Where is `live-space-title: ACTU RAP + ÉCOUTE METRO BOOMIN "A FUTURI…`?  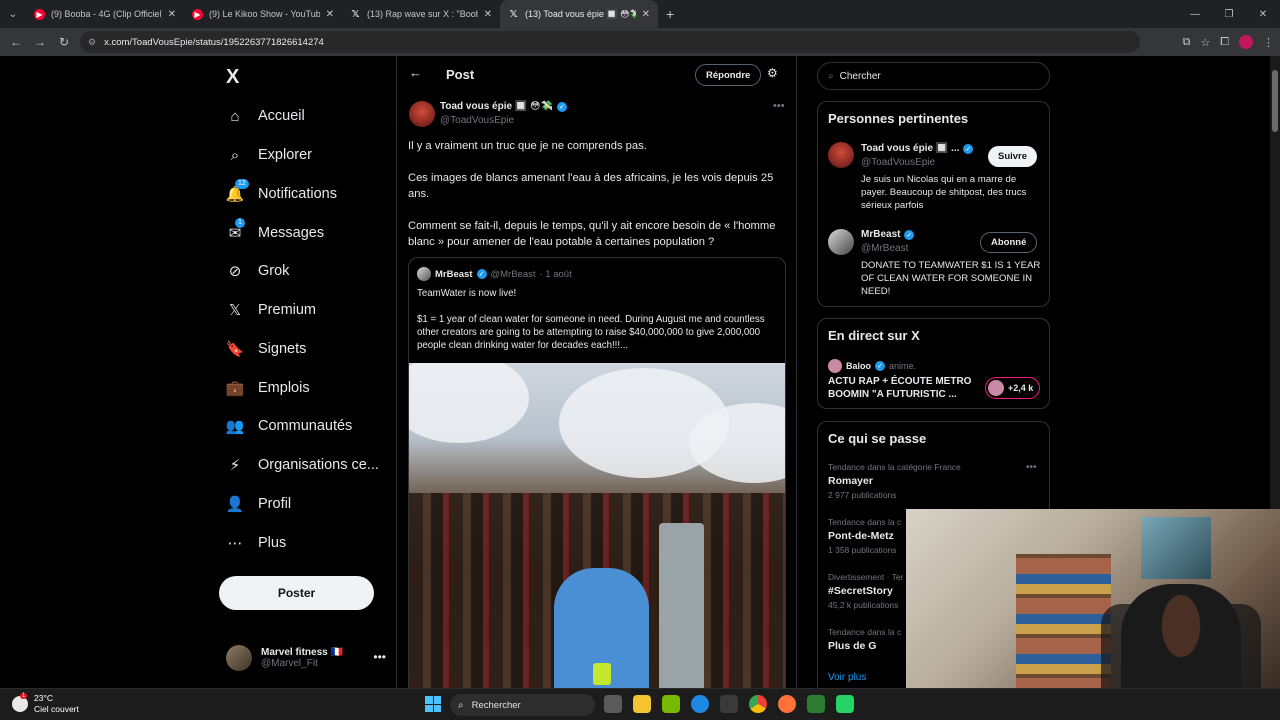
live-space-title: ACTU RAP + ÉCOUTE METRO BOOMIN "A FUTURI… is located at coordinates (903, 388).